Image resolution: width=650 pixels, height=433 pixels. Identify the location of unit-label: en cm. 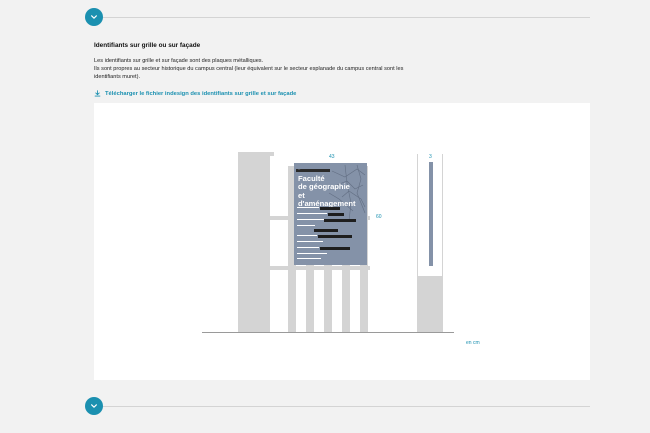
(473, 343).